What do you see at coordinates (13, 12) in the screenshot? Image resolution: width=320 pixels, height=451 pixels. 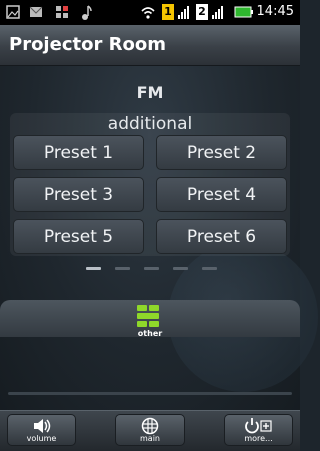 I see `picture-icon` at bounding box center [13, 12].